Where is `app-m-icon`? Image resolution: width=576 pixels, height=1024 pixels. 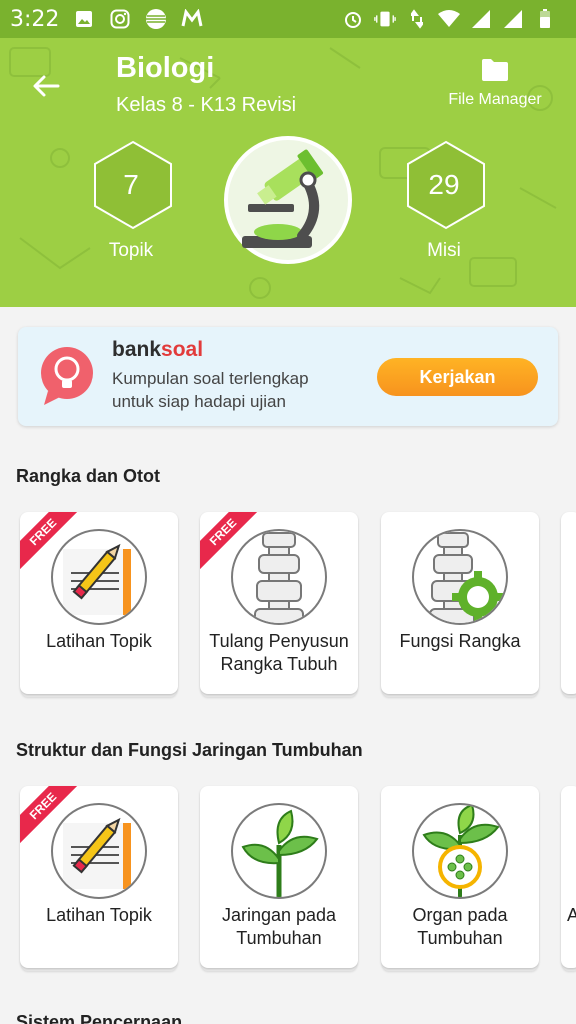
app-m-icon is located at coordinates (192, 19).